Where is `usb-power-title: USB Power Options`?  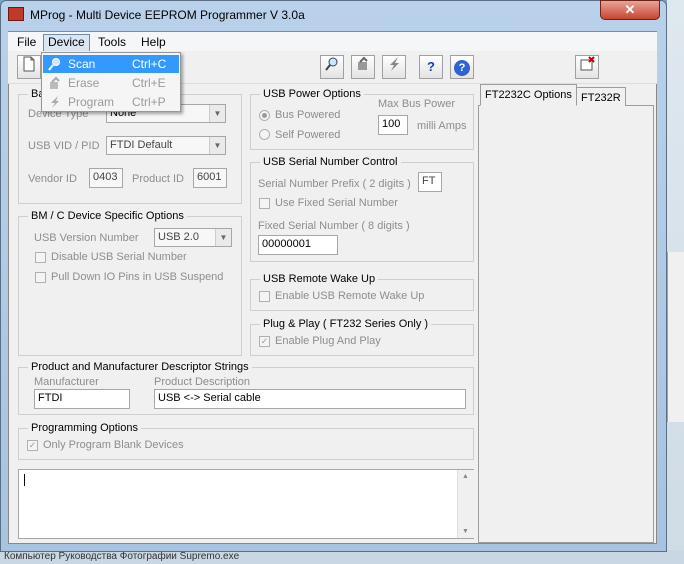 usb-power-title: USB Power Options is located at coordinates (312, 94).